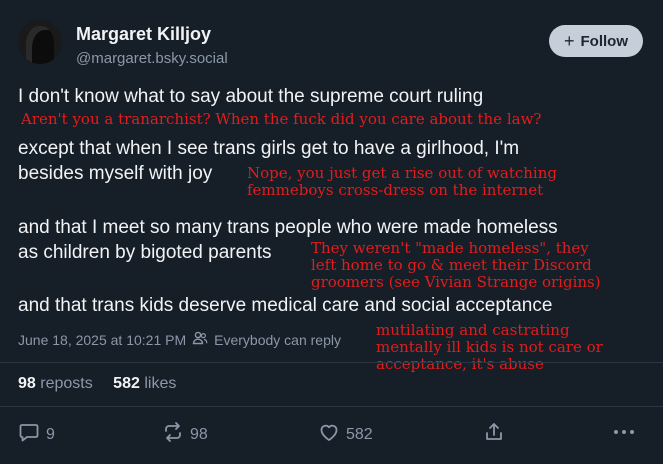  I want to click on more-icon, so click(624, 434).